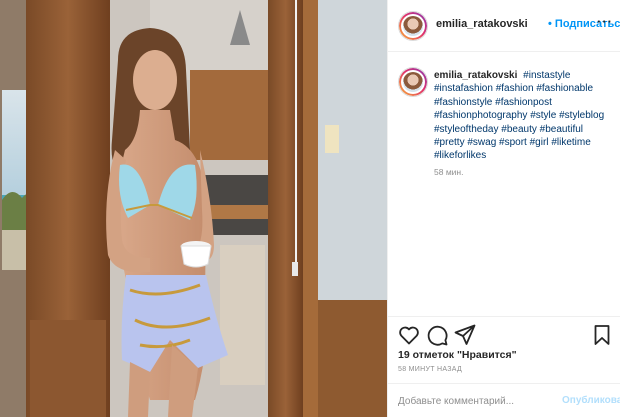 This screenshot has width=620, height=417. What do you see at coordinates (449, 142) in the screenshot?
I see `hashtag-link: #pretty` at bounding box center [449, 142].